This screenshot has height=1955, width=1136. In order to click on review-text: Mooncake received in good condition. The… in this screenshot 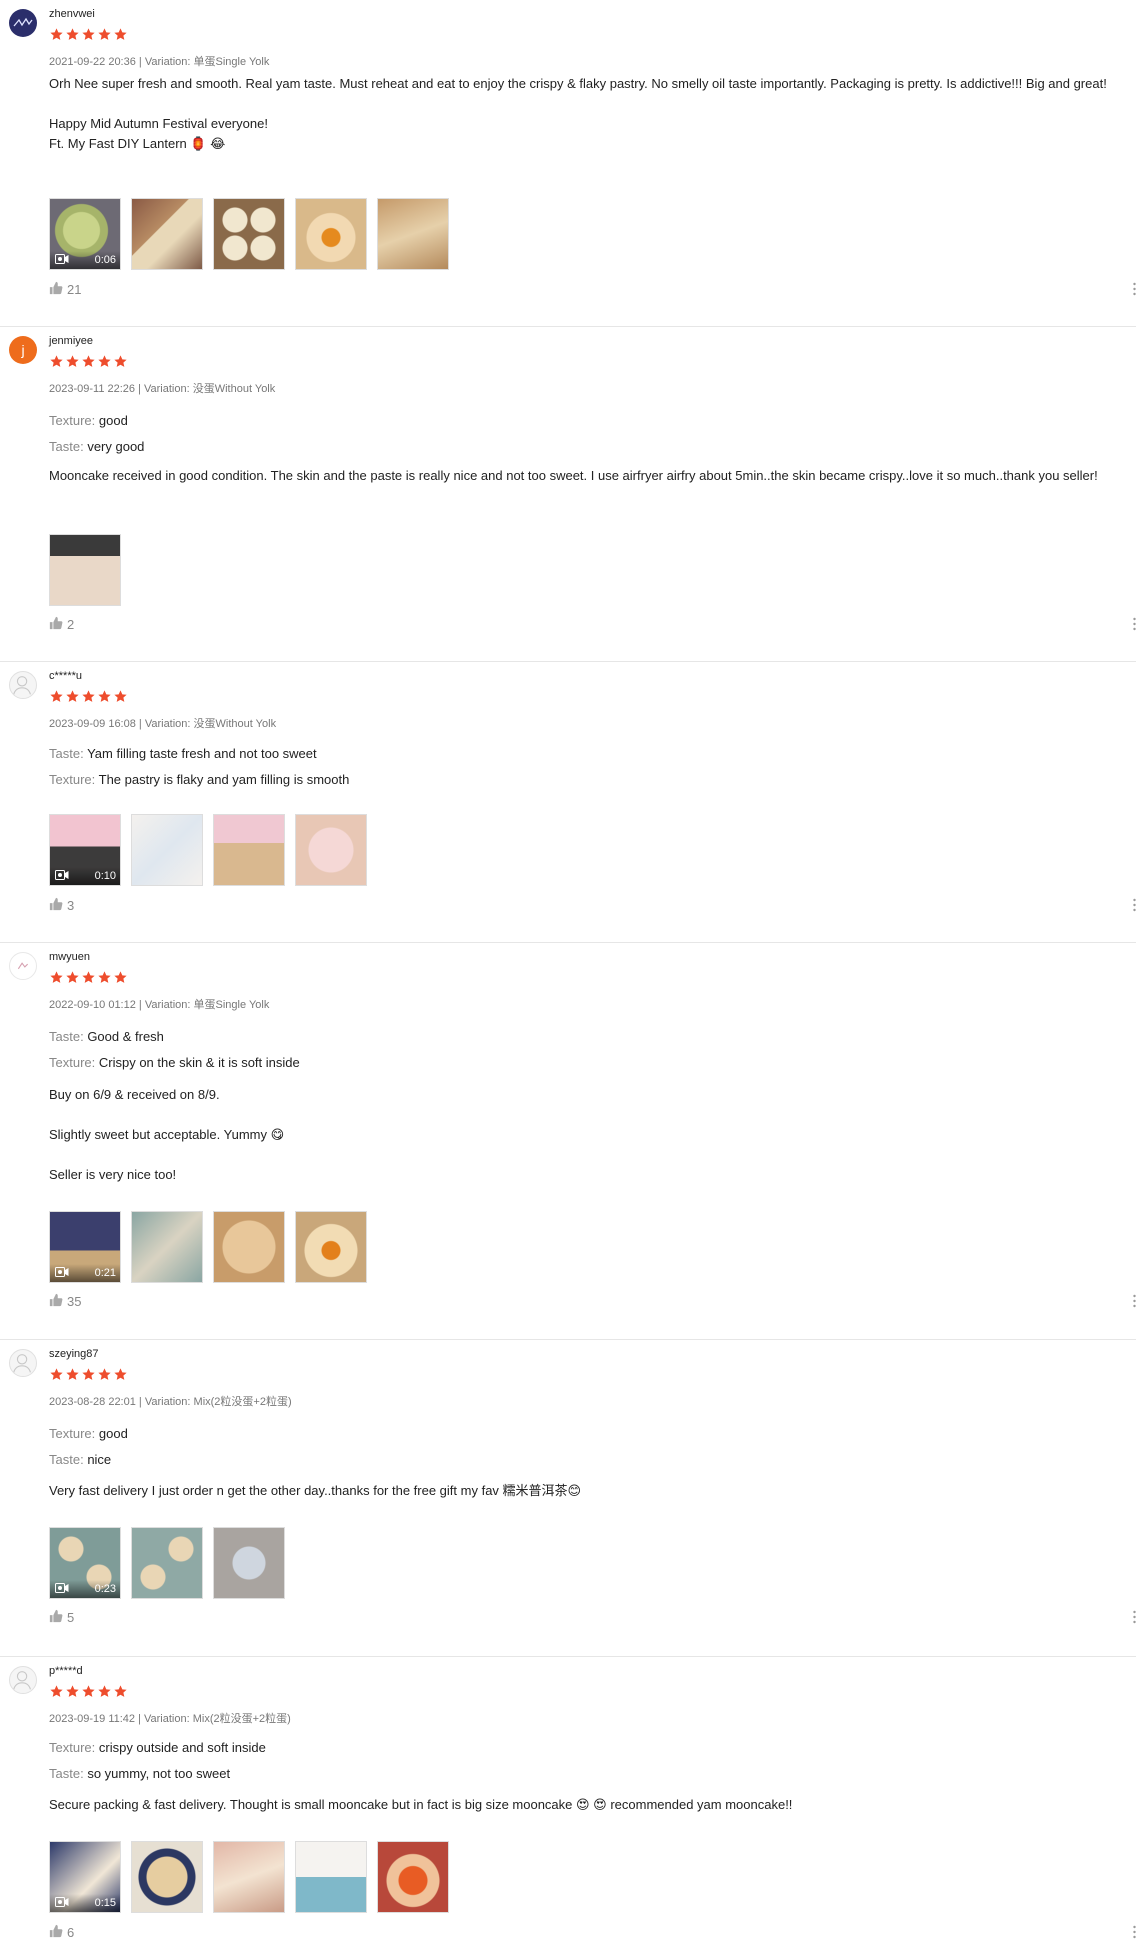, I will do `click(591, 476)`.